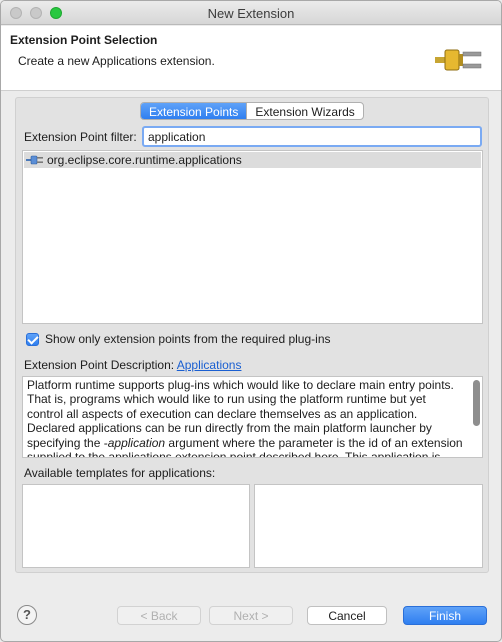 The image size is (502, 642). Describe the element at coordinates (304, 111) in the screenshot. I see `tab-extension-wizards: Extension Wizards` at that location.